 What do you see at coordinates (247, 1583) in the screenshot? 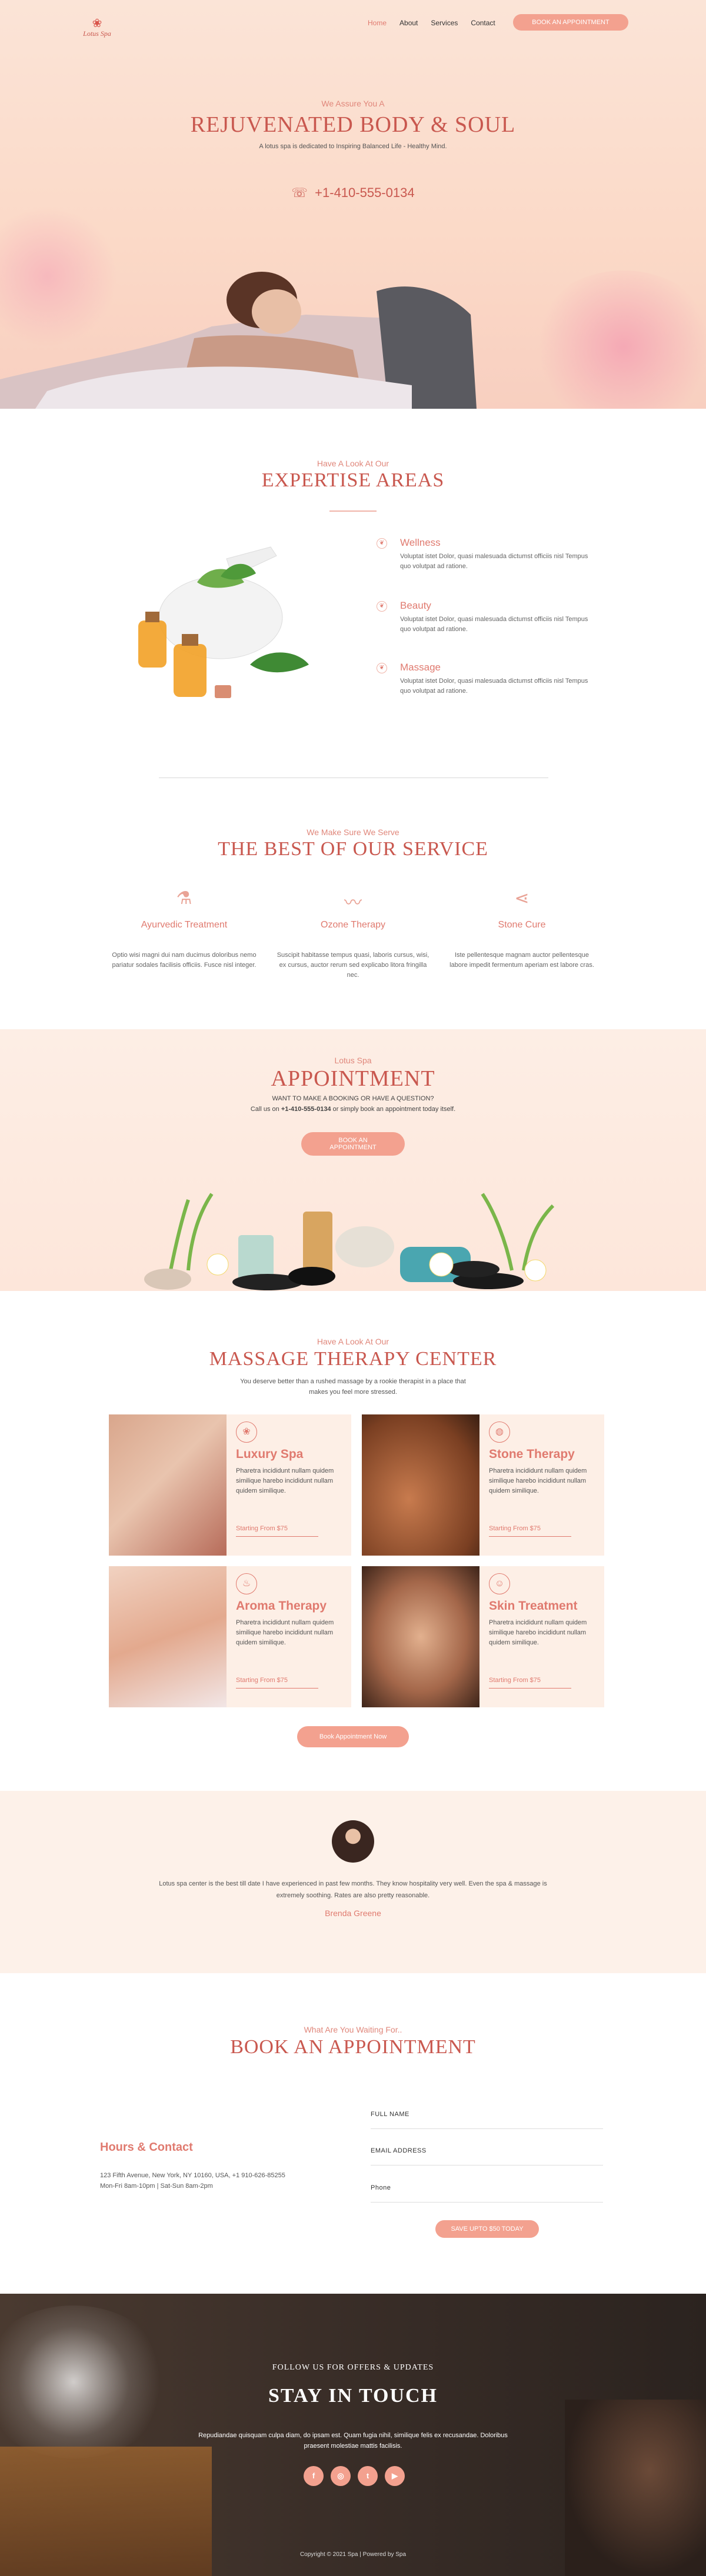
I see `candle-icon: ♨` at bounding box center [247, 1583].